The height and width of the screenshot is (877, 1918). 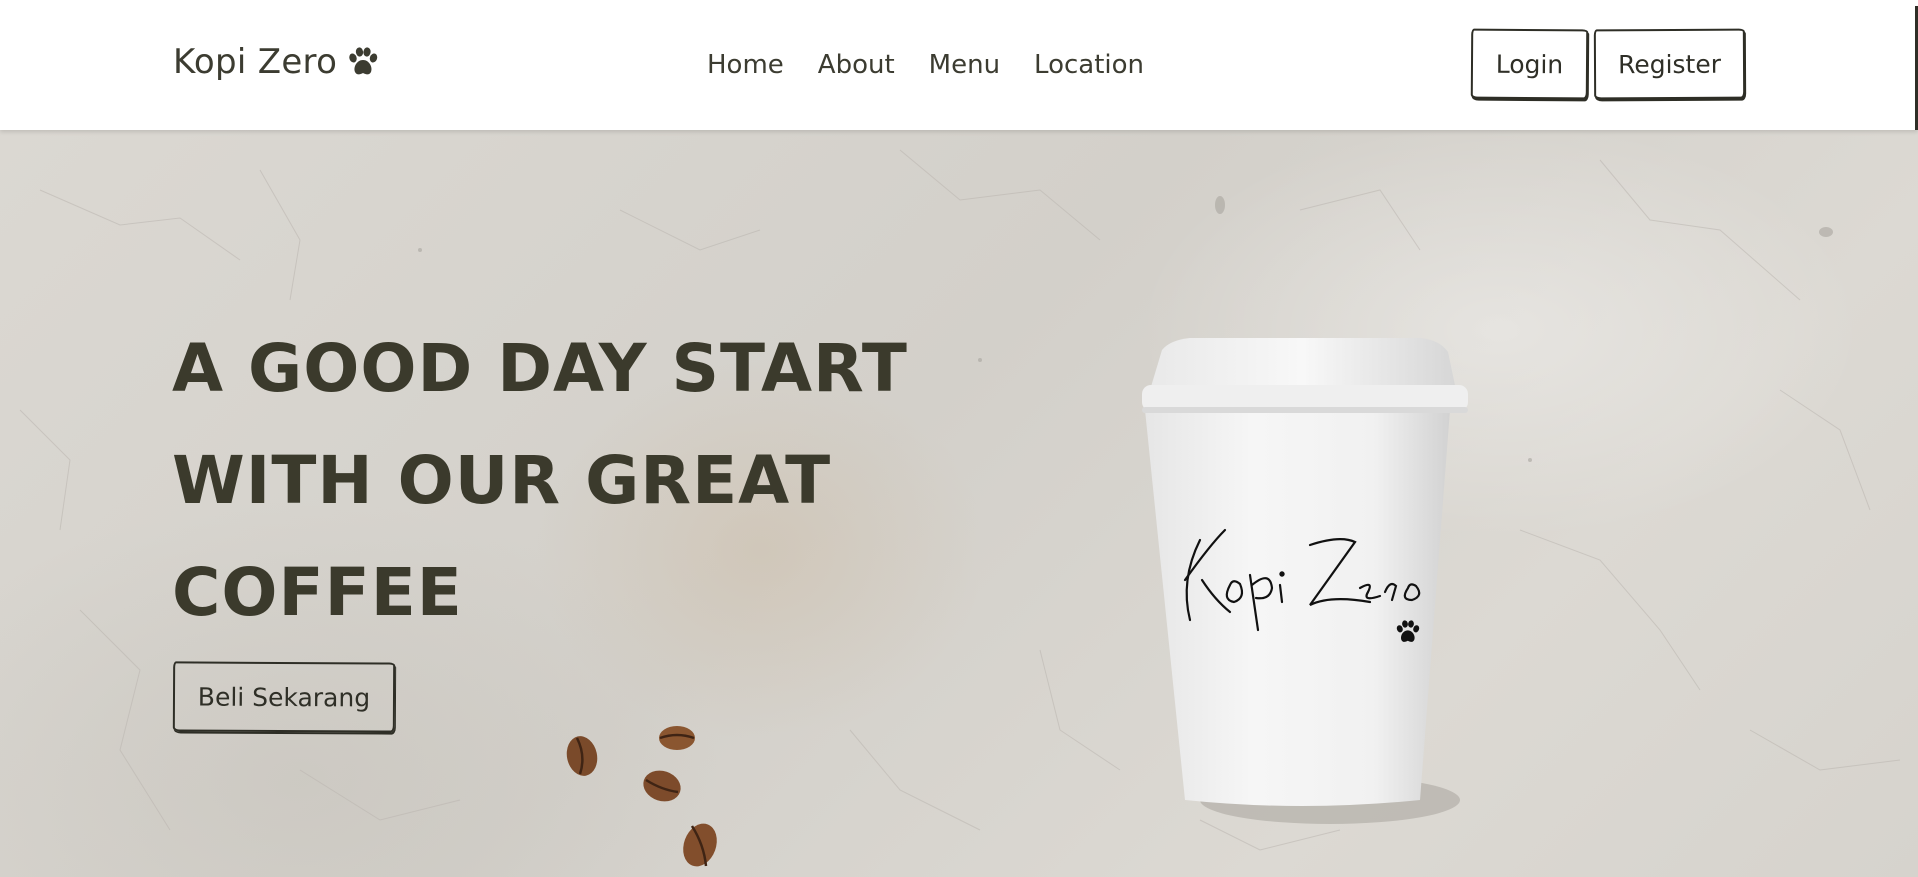 I want to click on auth-buttons: Login Register, so click(x=1608, y=64).